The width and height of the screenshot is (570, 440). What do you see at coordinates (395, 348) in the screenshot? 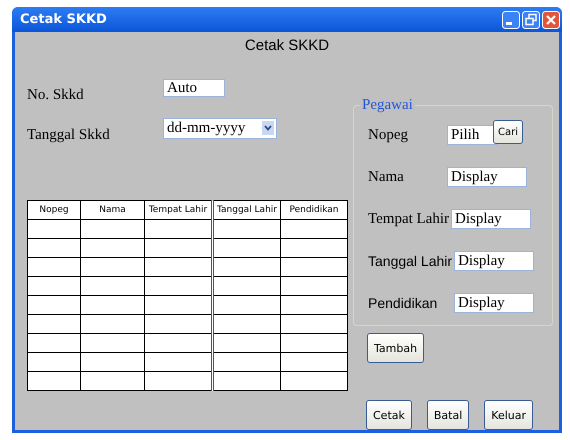
I see `add-button: Tambah` at bounding box center [395, 348].